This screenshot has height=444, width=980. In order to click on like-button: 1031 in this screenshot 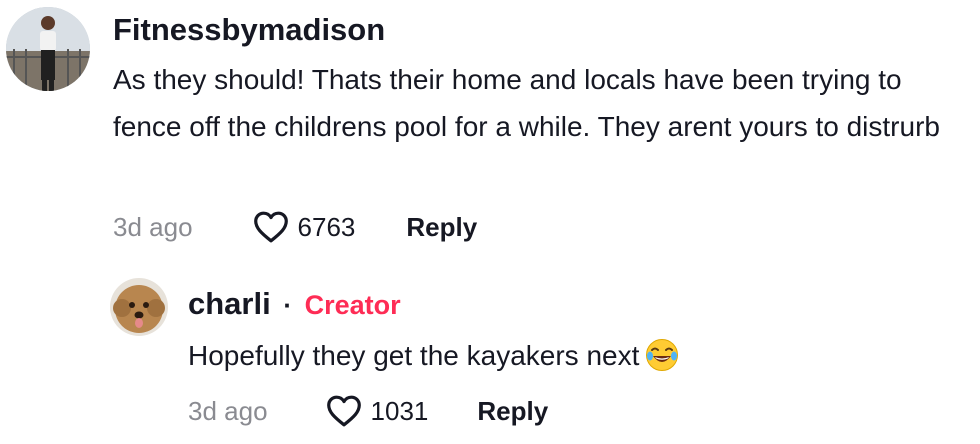, I will do `click(377, 411)`.